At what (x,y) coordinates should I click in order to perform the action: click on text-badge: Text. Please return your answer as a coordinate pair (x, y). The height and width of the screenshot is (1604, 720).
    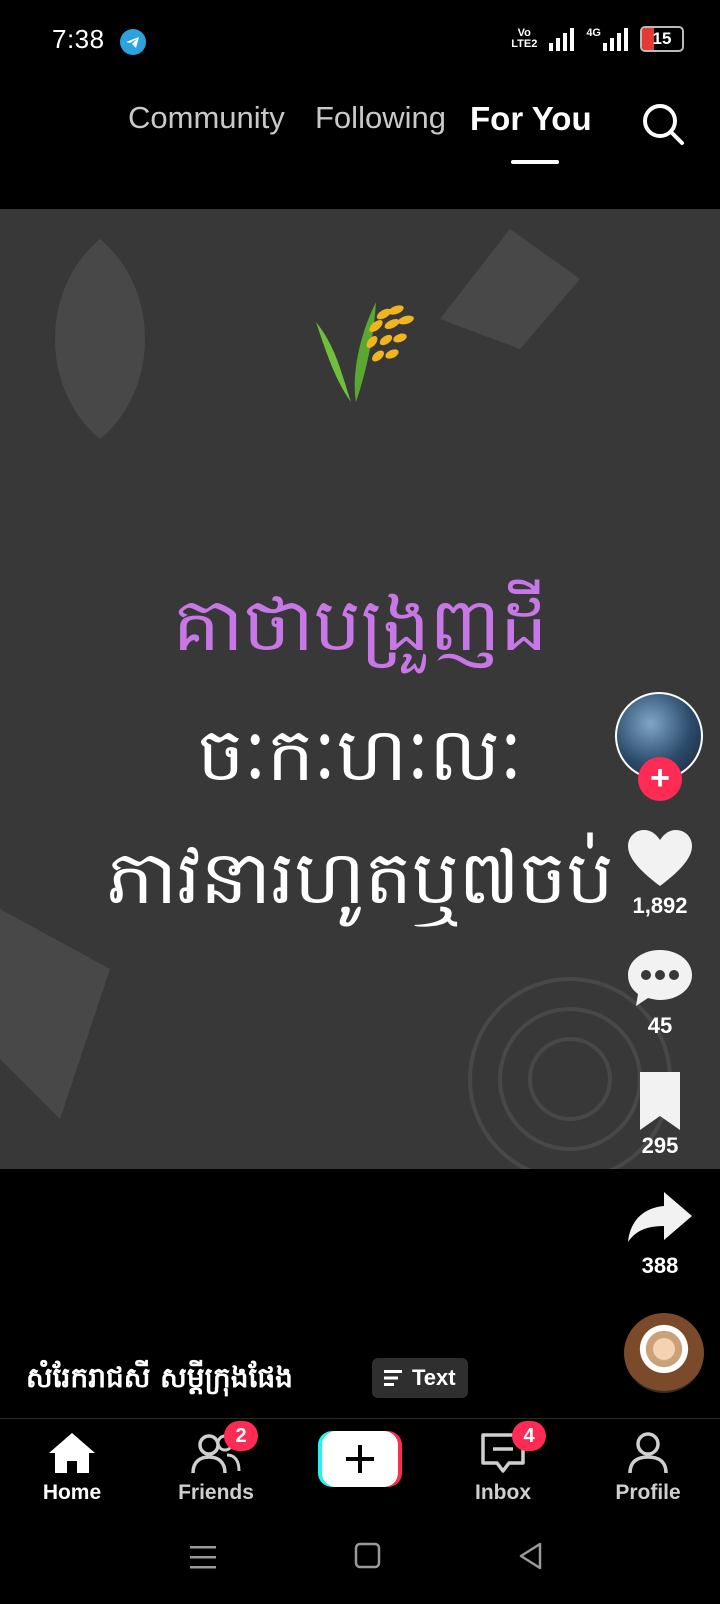
    Looking at the image, I should click on (420, 1378).